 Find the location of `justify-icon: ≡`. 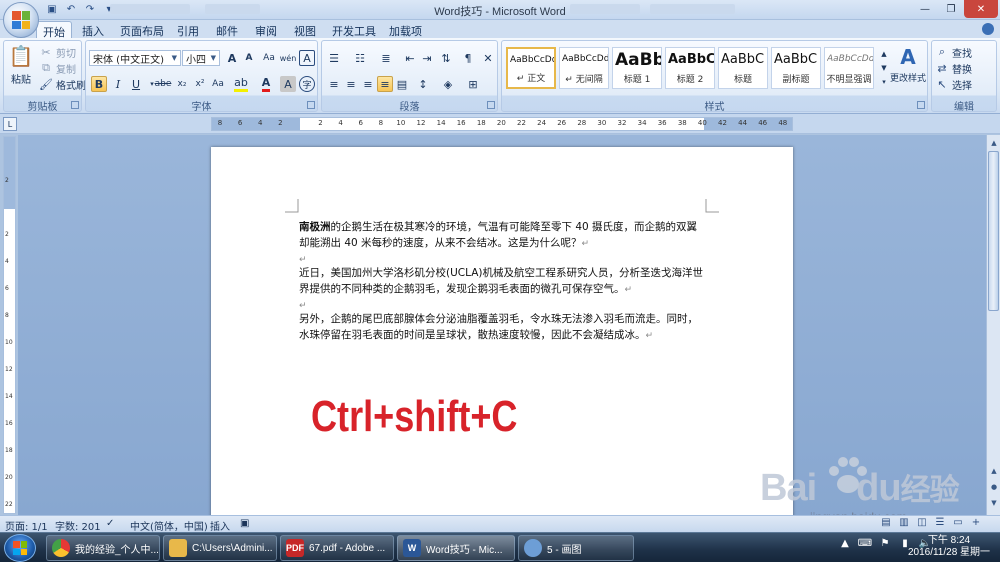

justify-icon: ≡ is located at coordinates (385, 84).